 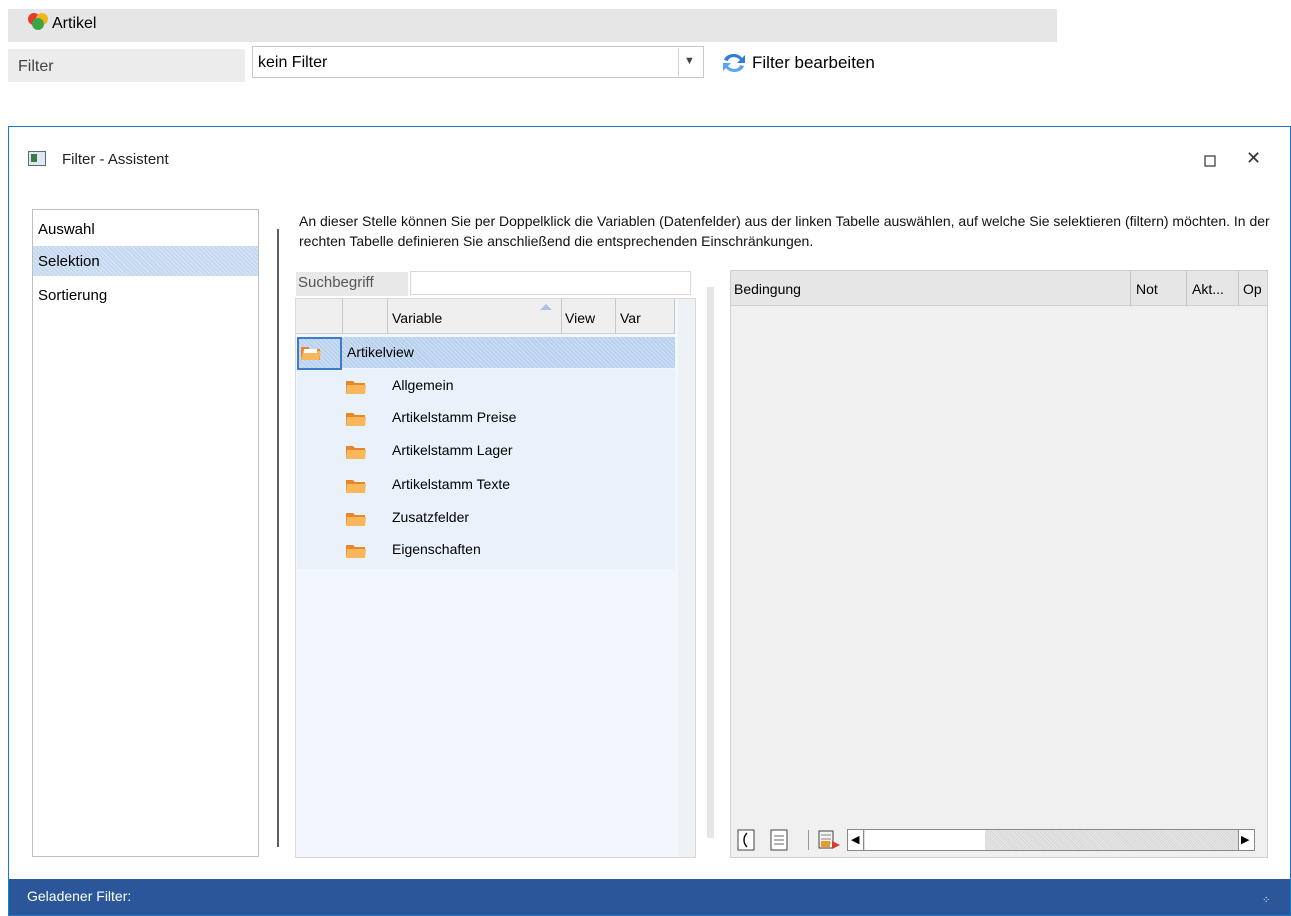 What do you see at coordinates (830, 840) in the screenshot?
I see `delete-condition-icon` at bounding box center [830, 840].